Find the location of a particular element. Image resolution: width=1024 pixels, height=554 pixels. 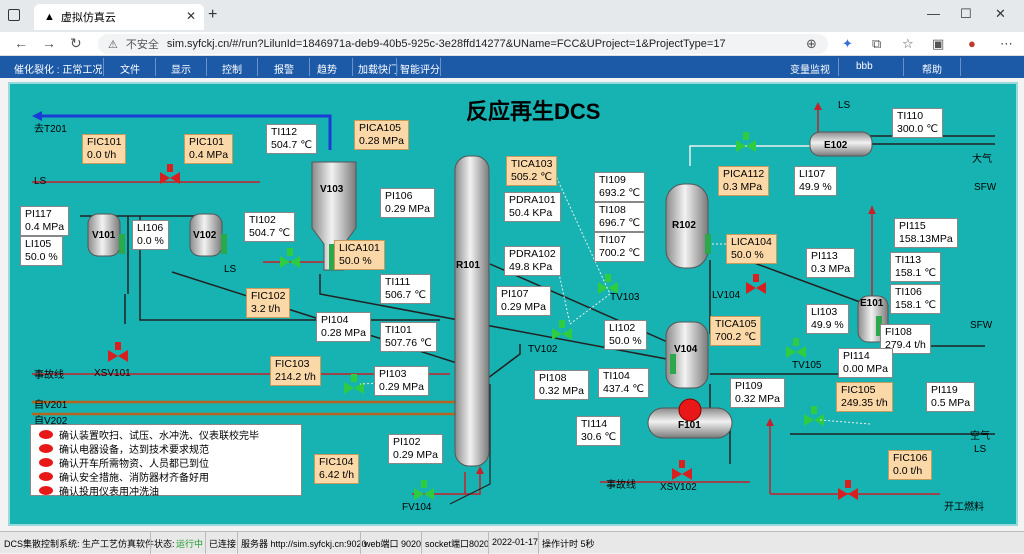

favorites-icon: ☆ is located at coordinates (908, 44).